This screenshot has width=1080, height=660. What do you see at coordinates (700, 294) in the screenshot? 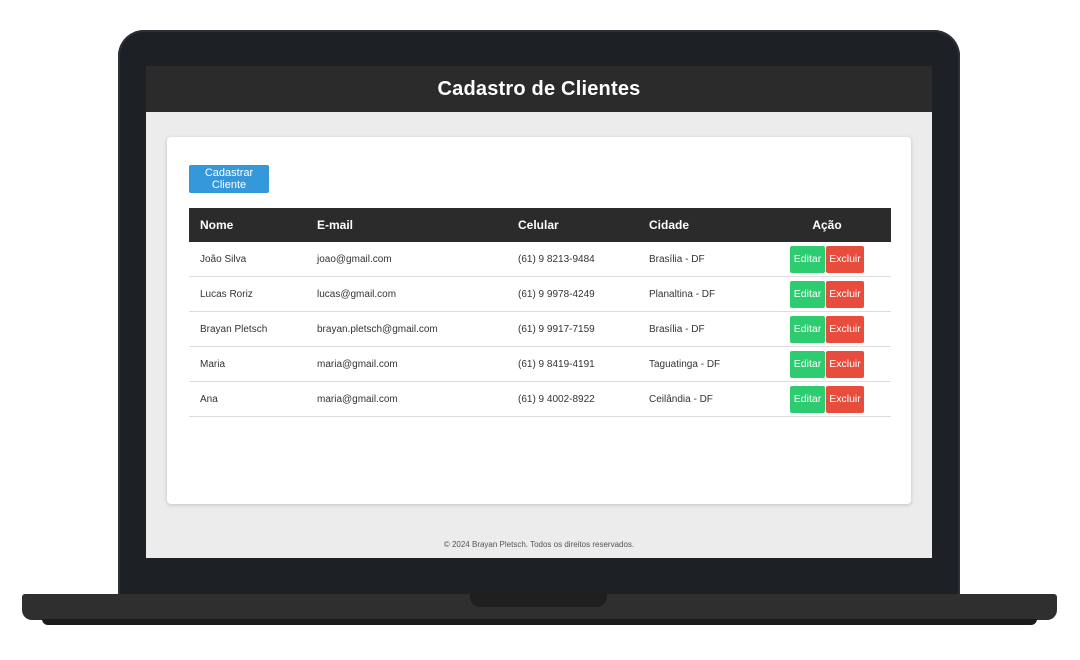
I see `cell-cidade: Planaltina - DF` at bounding box center [700, 294].